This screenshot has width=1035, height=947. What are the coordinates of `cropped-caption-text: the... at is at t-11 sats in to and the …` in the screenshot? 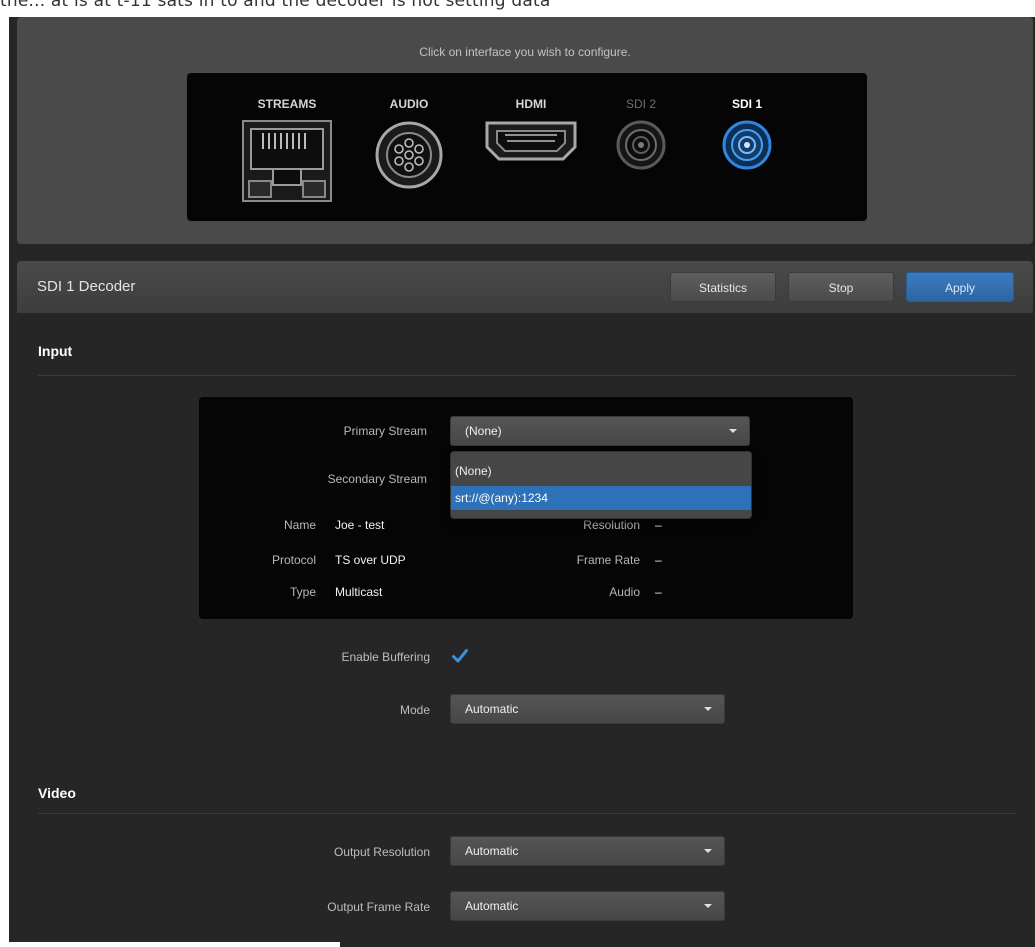 It's located at (275, 5).